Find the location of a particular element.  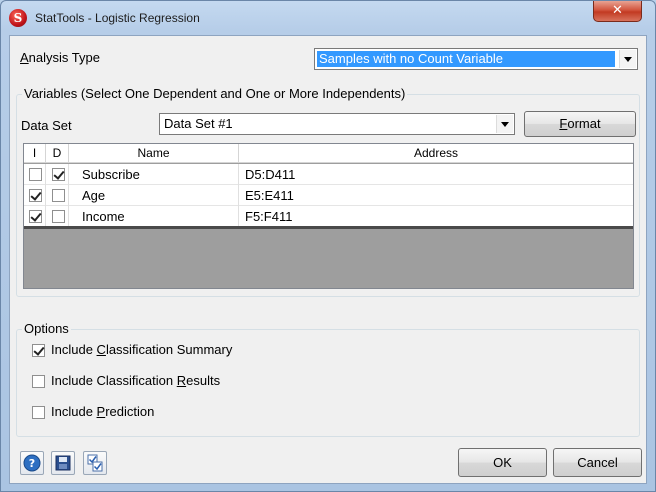

classification-results-checkbox is located at coordinates (38, 381).